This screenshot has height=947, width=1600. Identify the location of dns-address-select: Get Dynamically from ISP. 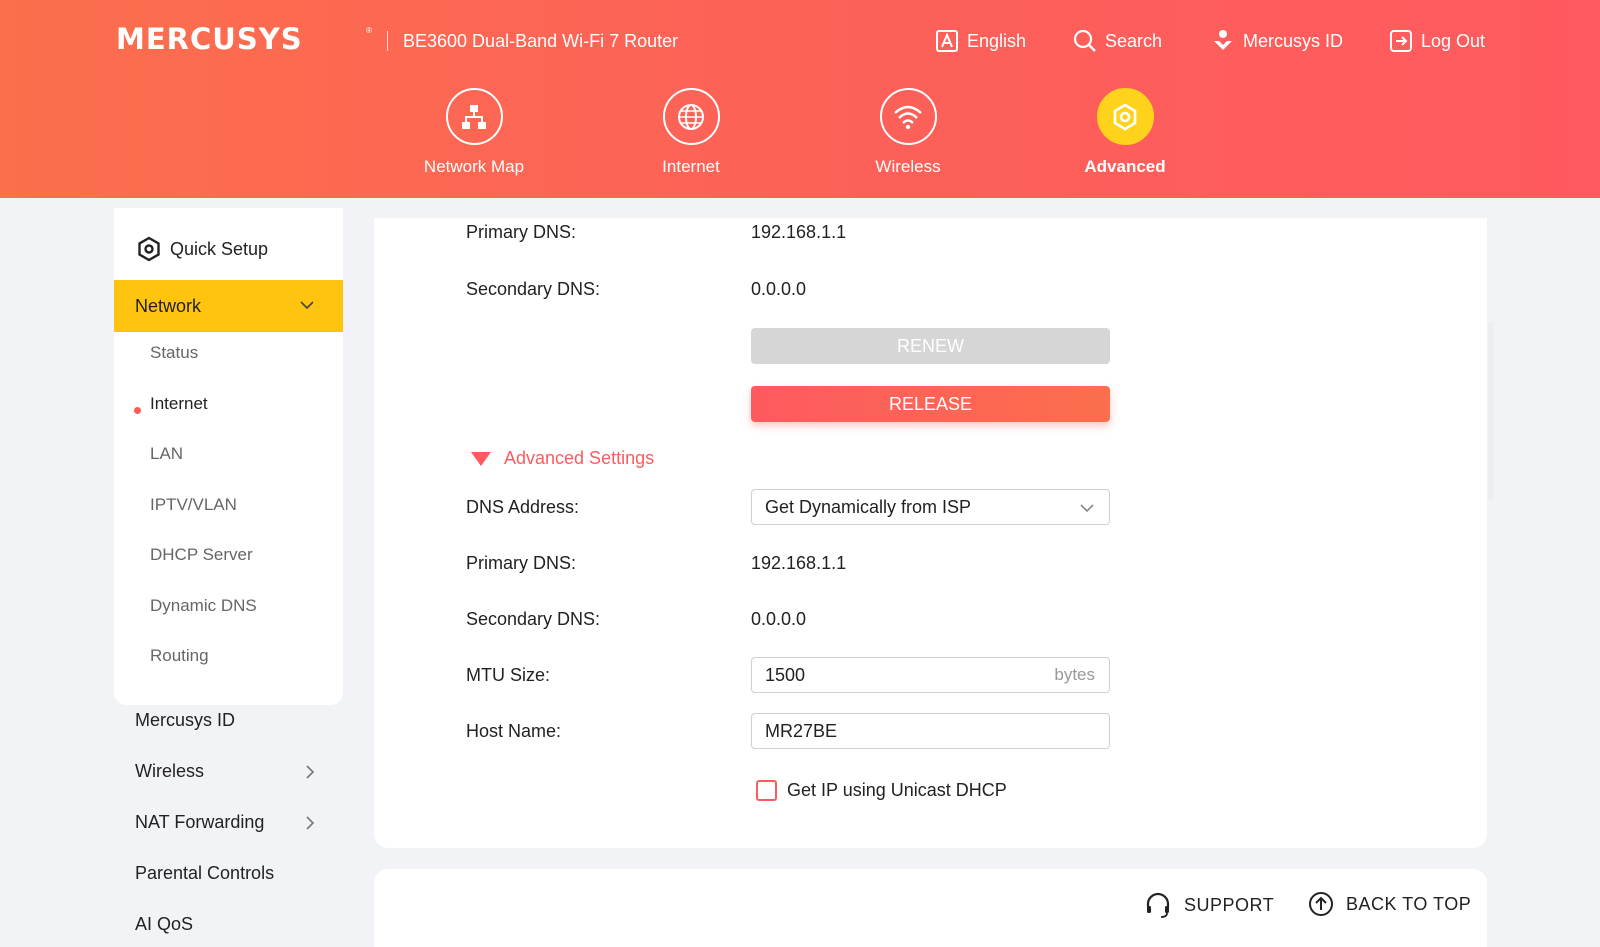
(930, 507).